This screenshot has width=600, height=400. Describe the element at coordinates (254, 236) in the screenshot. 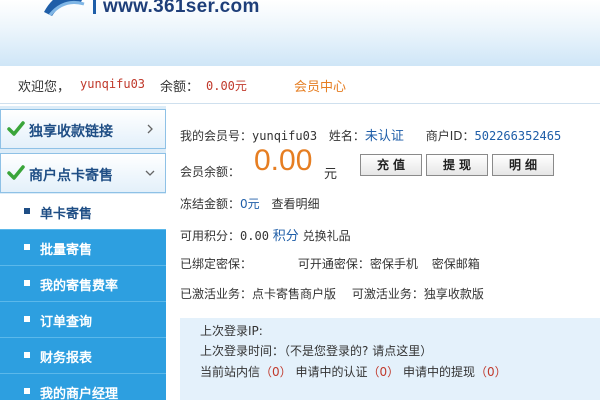

I see `points-value: 0.00` at that location.